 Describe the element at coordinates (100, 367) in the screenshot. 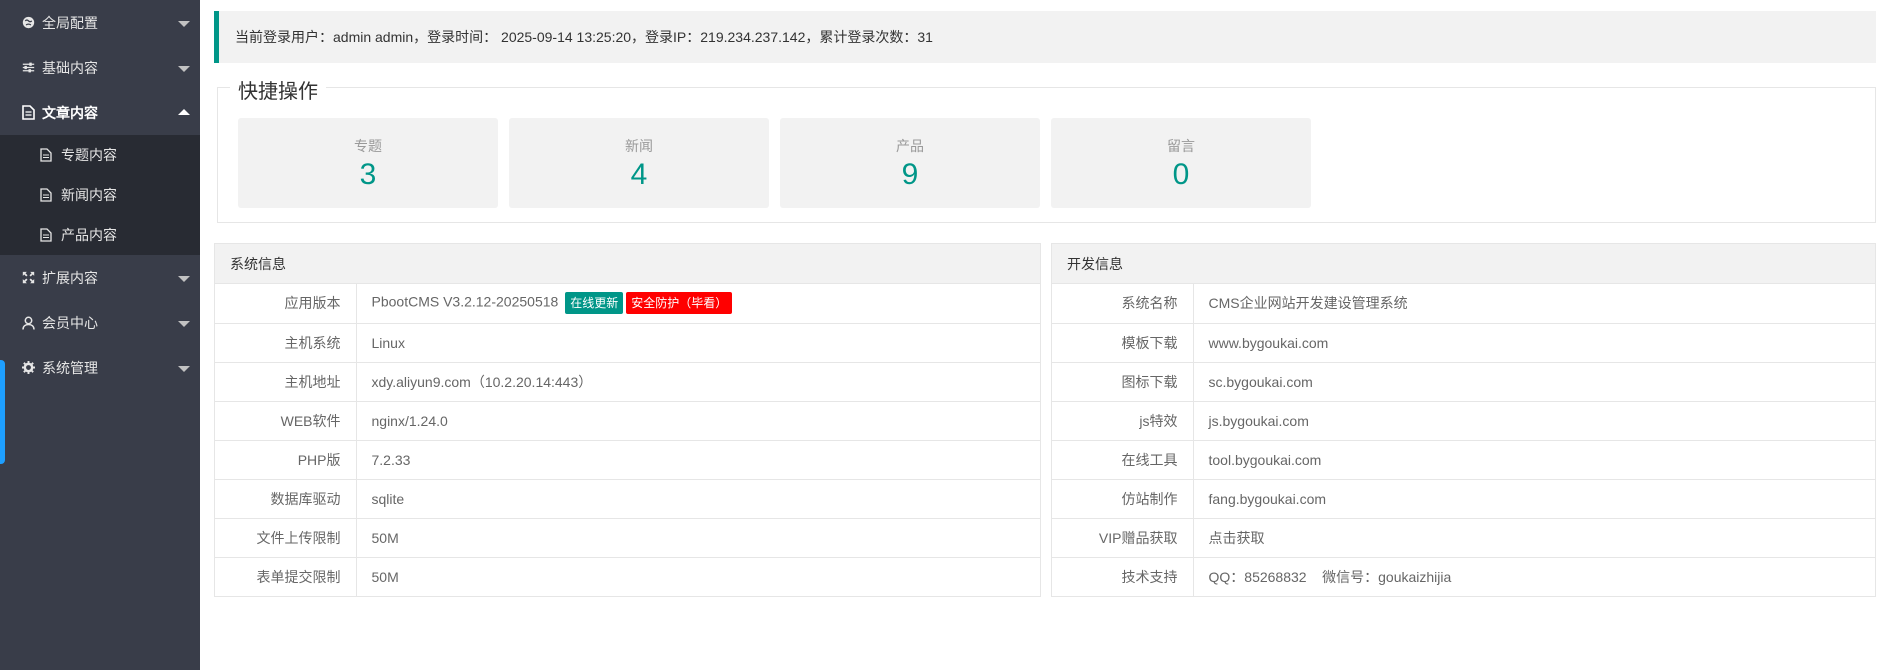

I see `sidebar-item-system-manage: 系统管理` at that location.